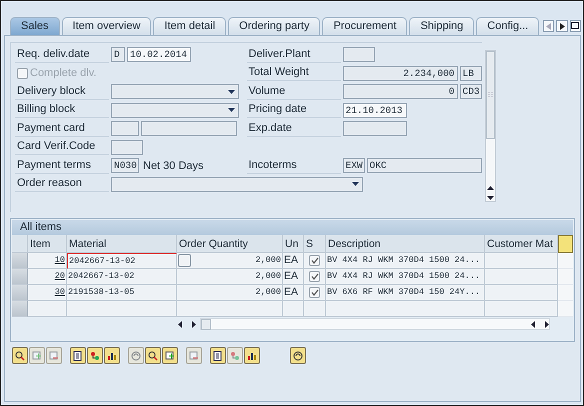 The height and width of the screenshot is (406, 584). What do you see at coordinates (107, 26) in the screenshot?
I see `tab: Item overview` at bounding box center [107, 26].